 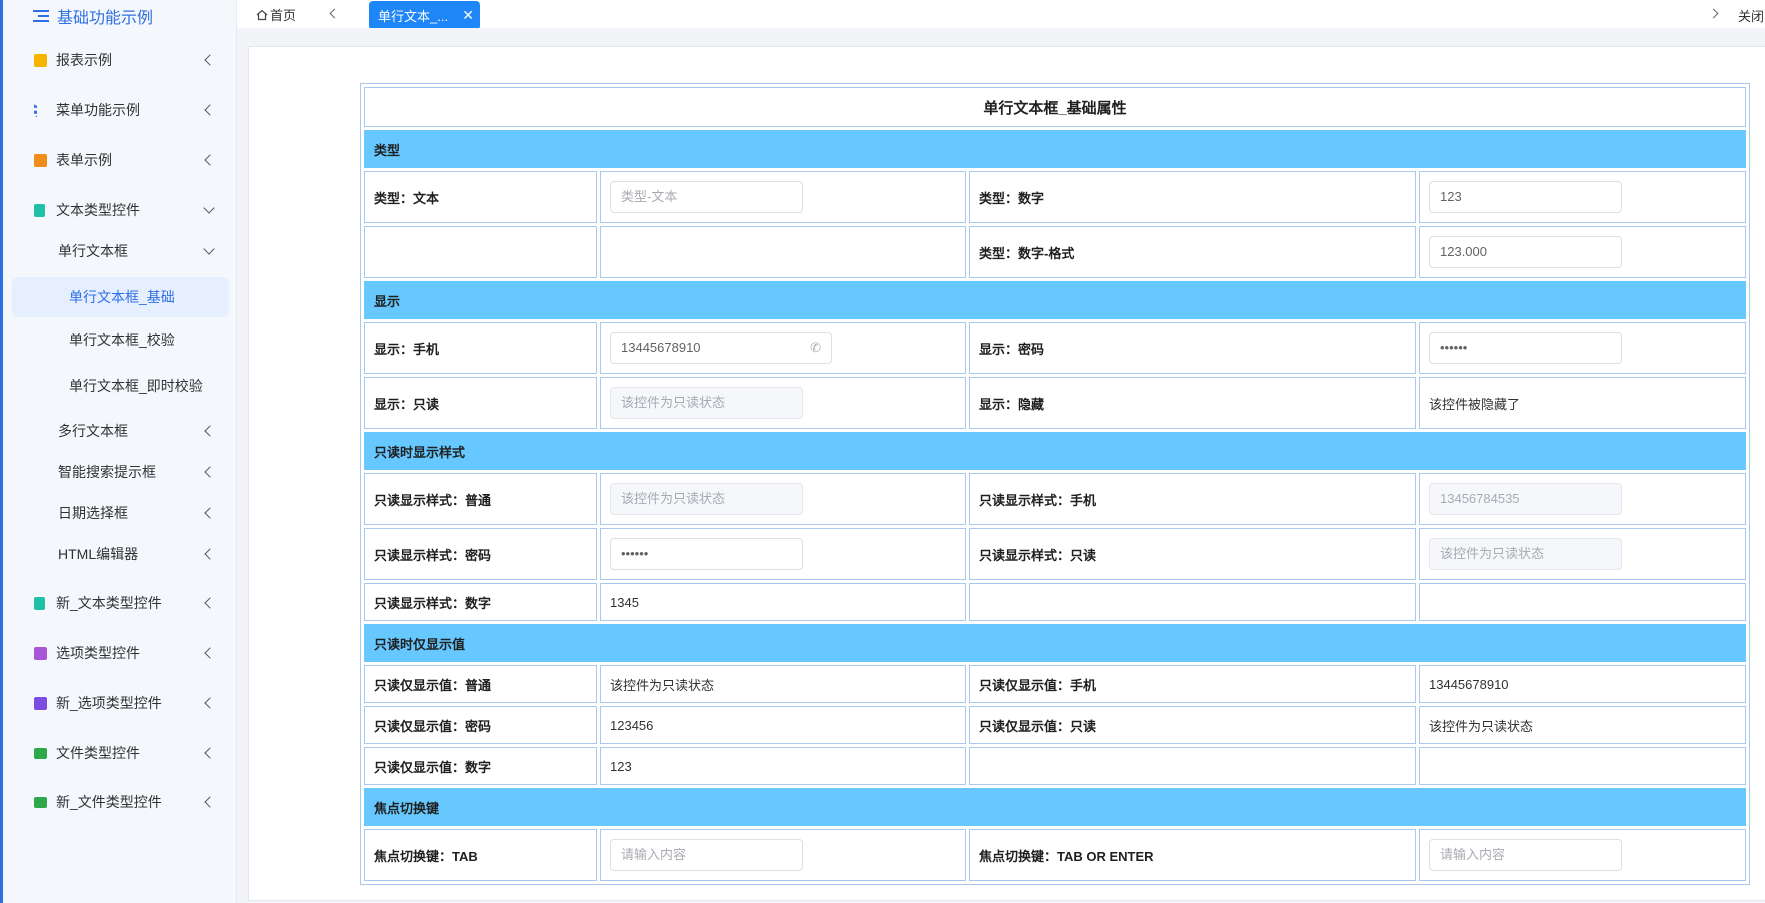 I want to click on field-label: 只读显示样式：普通, so click(x=480, y=499).